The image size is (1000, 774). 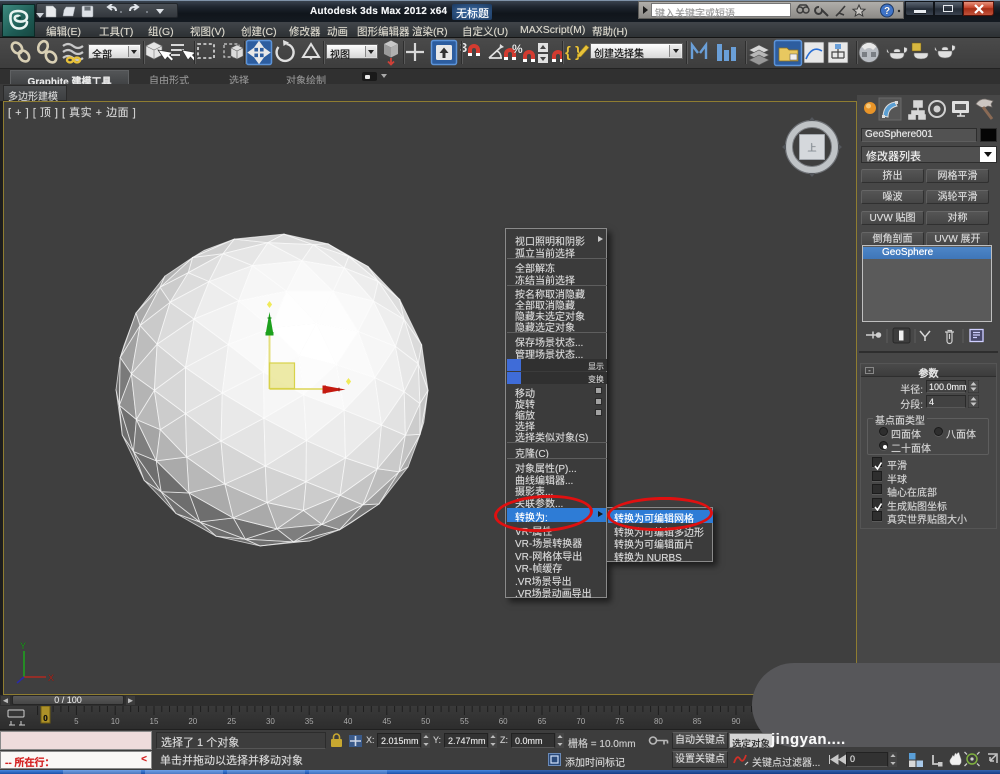 I want to click on svg-text: 50, so click(x=425, y=721).